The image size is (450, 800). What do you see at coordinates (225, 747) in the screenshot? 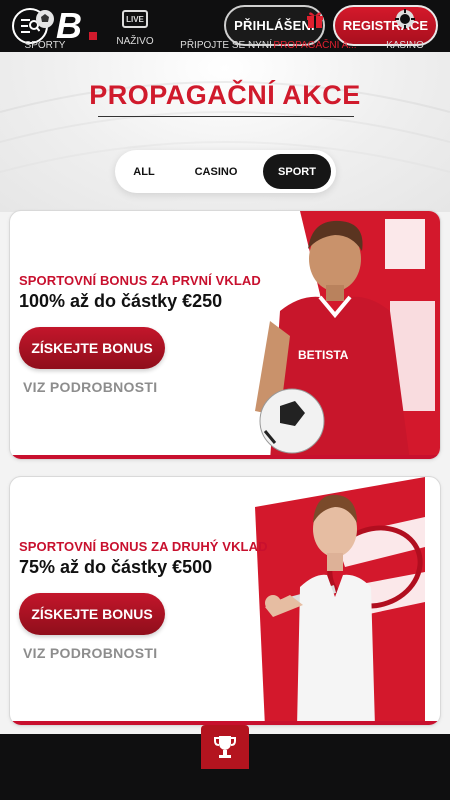
I see `trophy-icon` at bounding box center [225, 747].